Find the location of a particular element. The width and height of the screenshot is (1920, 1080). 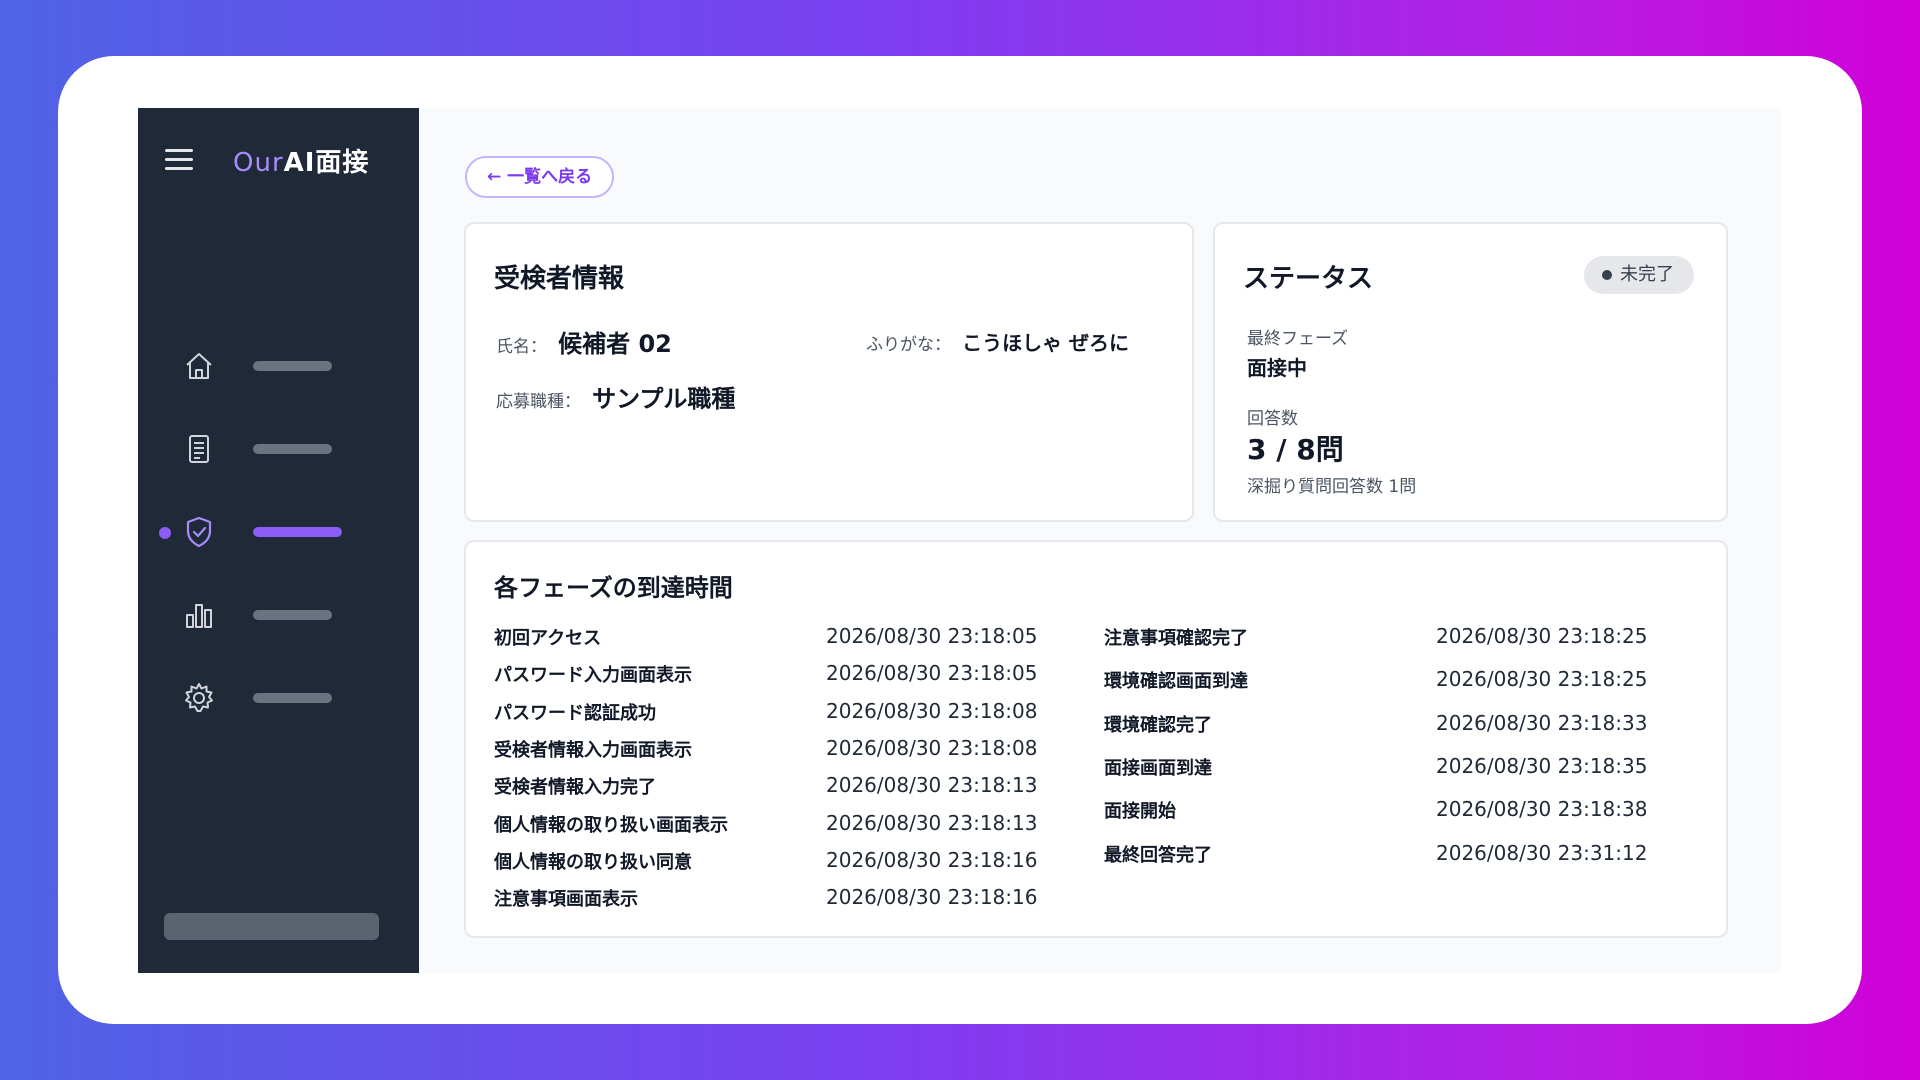

home-icon is located at coordinates (199, 366).